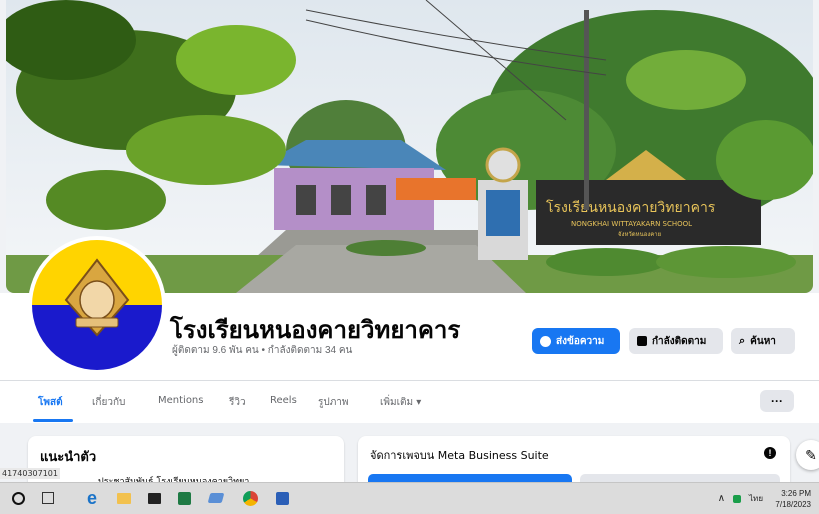 The height and width of the screenshot is (514, 819). What do you see at coordinates (216, 498) in the screenshot?
I see `photos-icon` at bounding box center [216, 498].